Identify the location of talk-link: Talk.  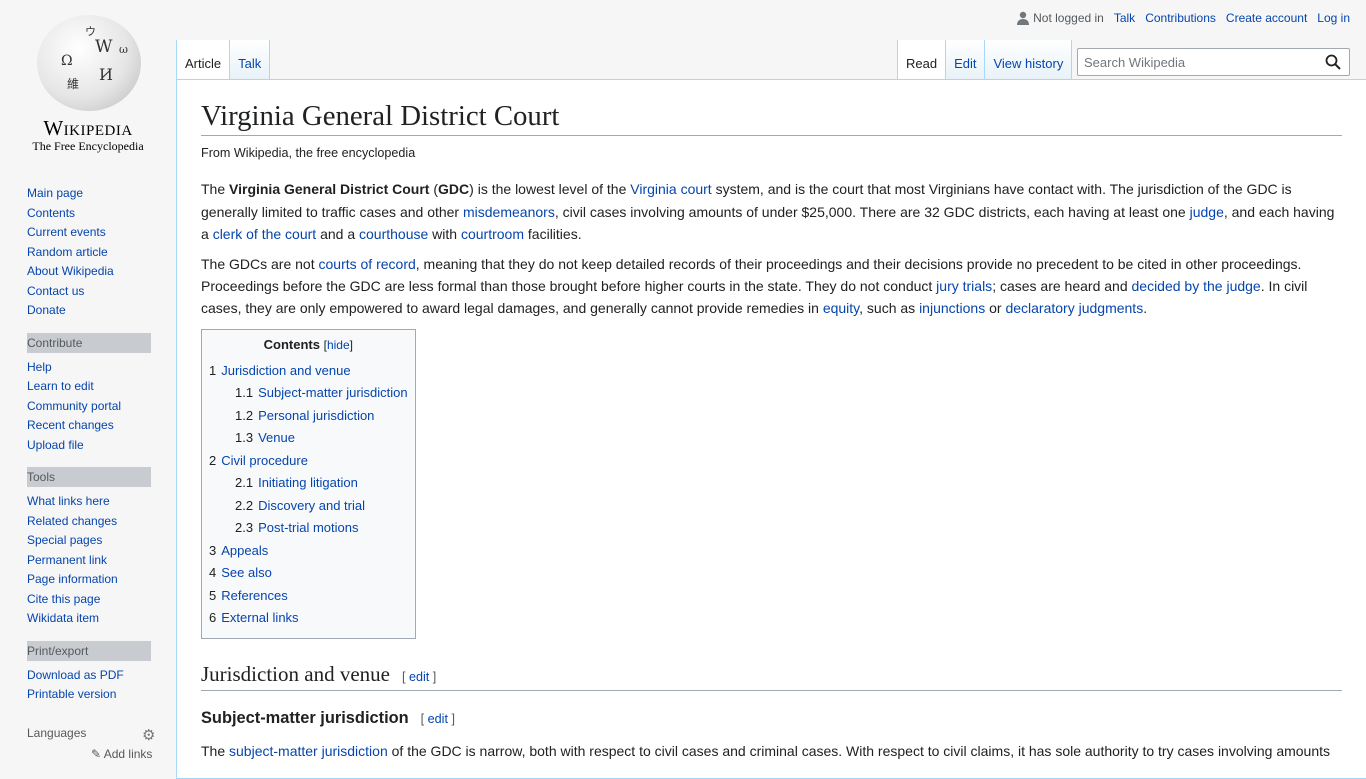
(1124, 18).